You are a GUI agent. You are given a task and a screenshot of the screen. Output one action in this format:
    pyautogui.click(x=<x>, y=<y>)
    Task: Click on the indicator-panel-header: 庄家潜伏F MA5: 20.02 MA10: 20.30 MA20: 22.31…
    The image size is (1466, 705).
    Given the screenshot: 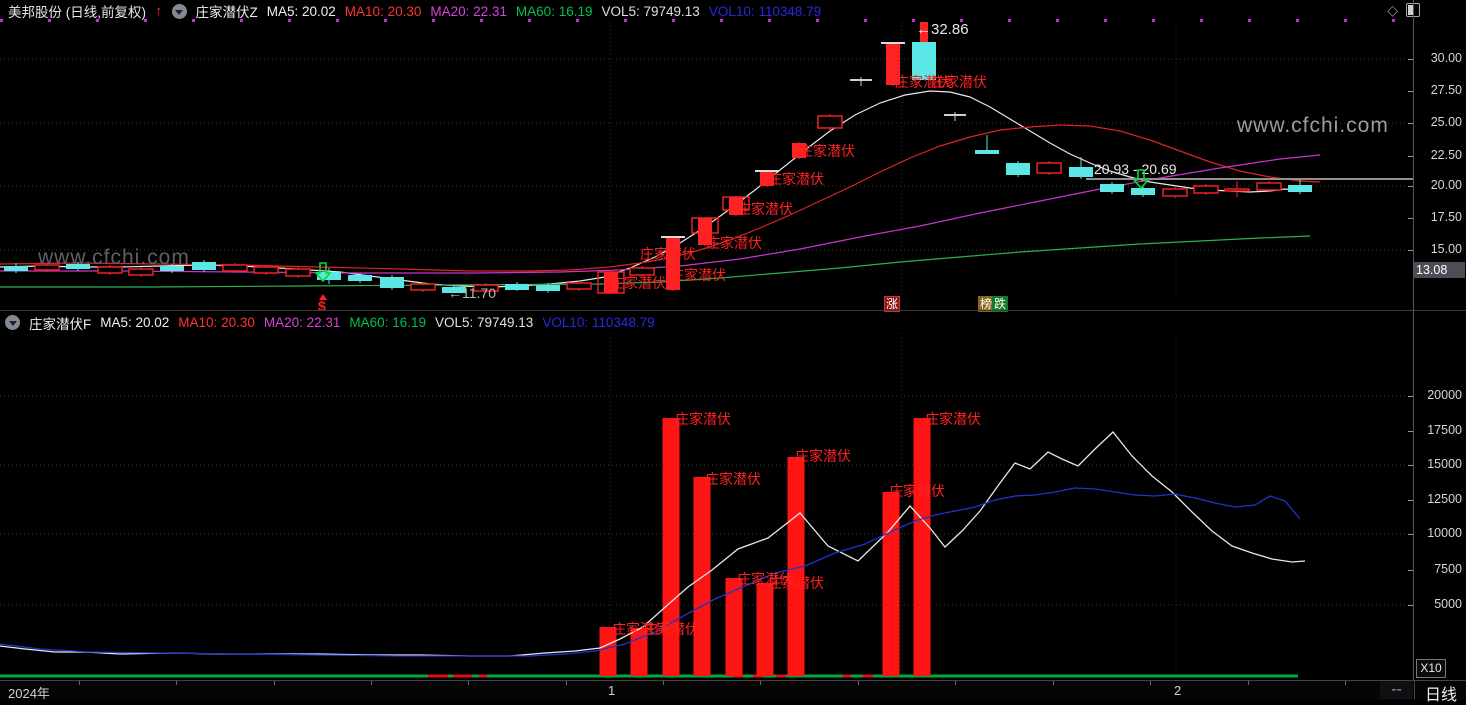 What is the action you would take?
    pyautogui.click(x=708, y=322)
    